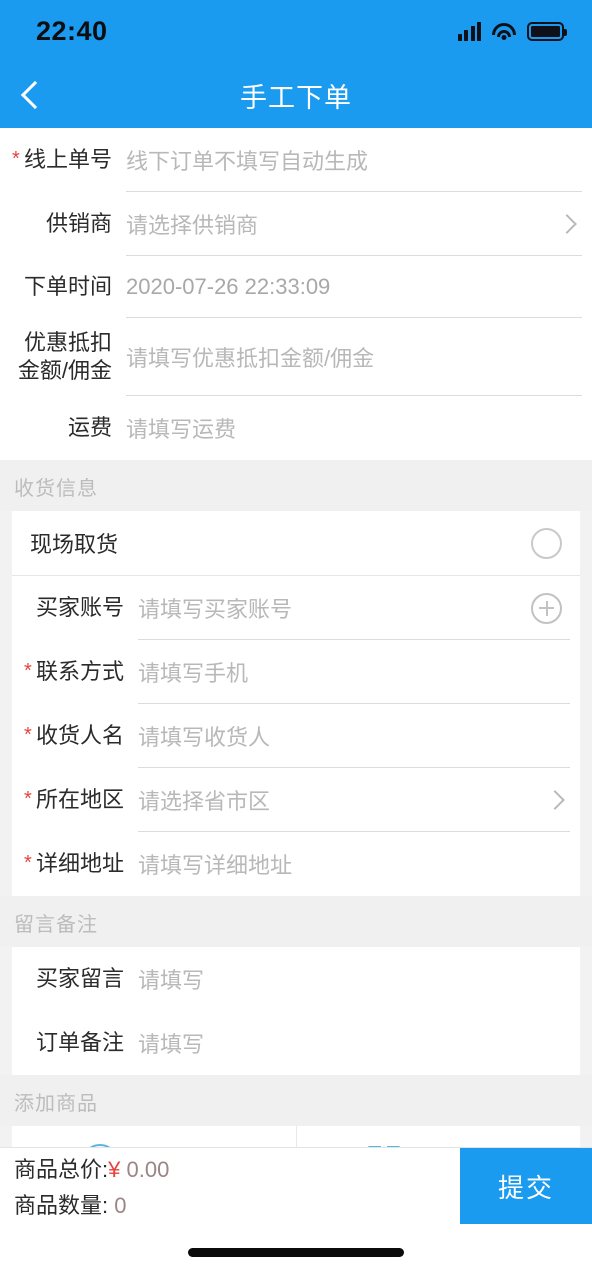 This screenshot has width=592, height=1280. Describe the element at coordinates (350, 736) in the screenshot. I see `receiver-name-input: 请填写收货人` at that location.